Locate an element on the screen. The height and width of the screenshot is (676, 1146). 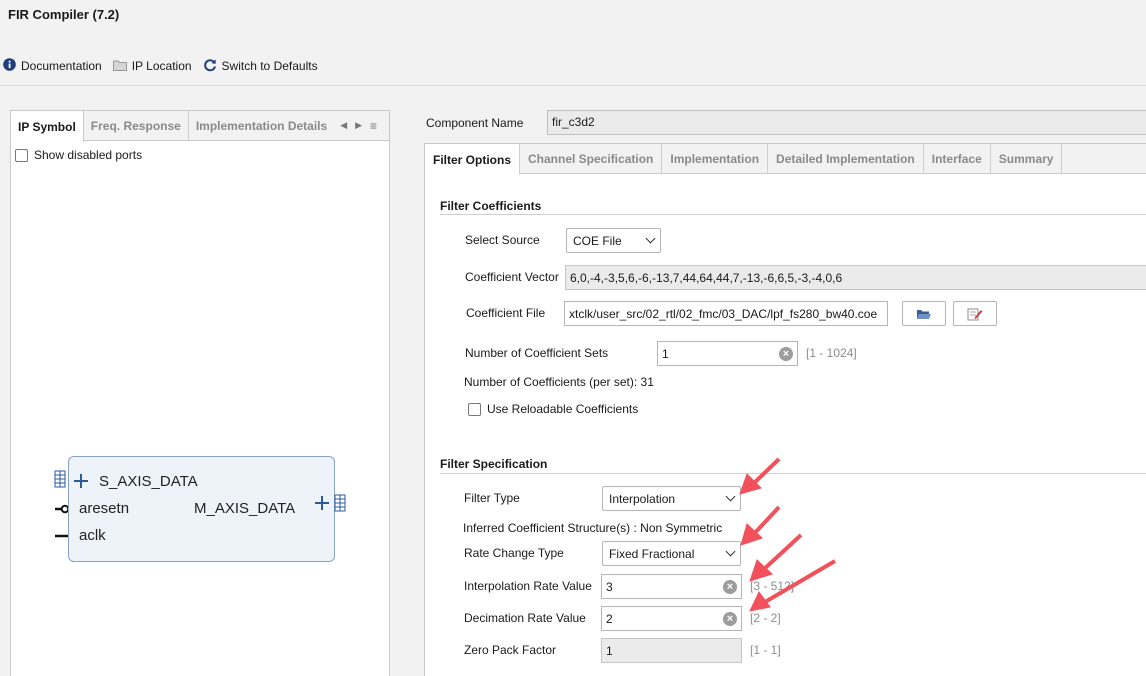
annotation-overlay is located at coordinates (788, 534).